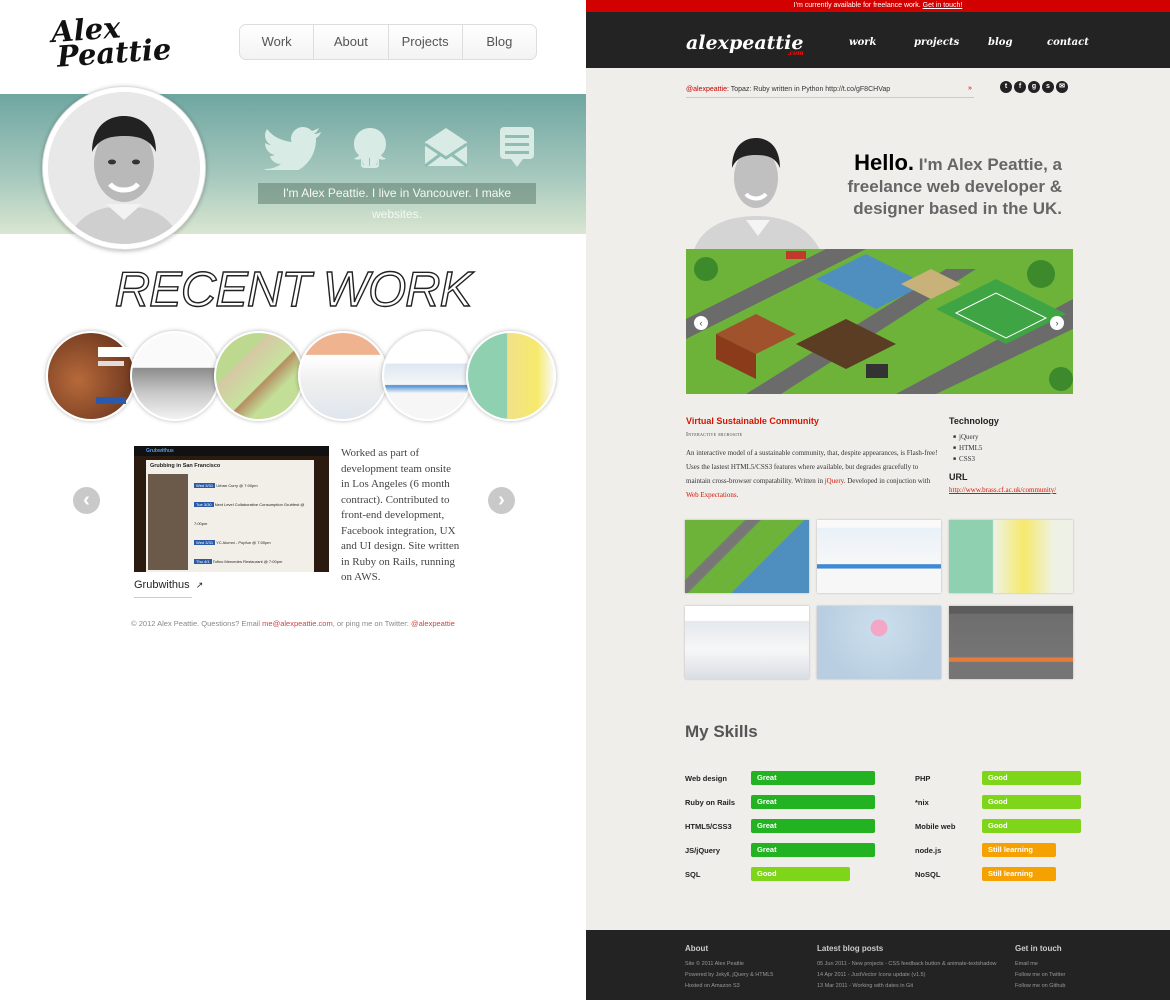 The height and width of the screenshot is (1000, 1170). Describe the element at coordinates (1000, 42) in the screenshot. I see `nav-blog-right: blog` at that location.